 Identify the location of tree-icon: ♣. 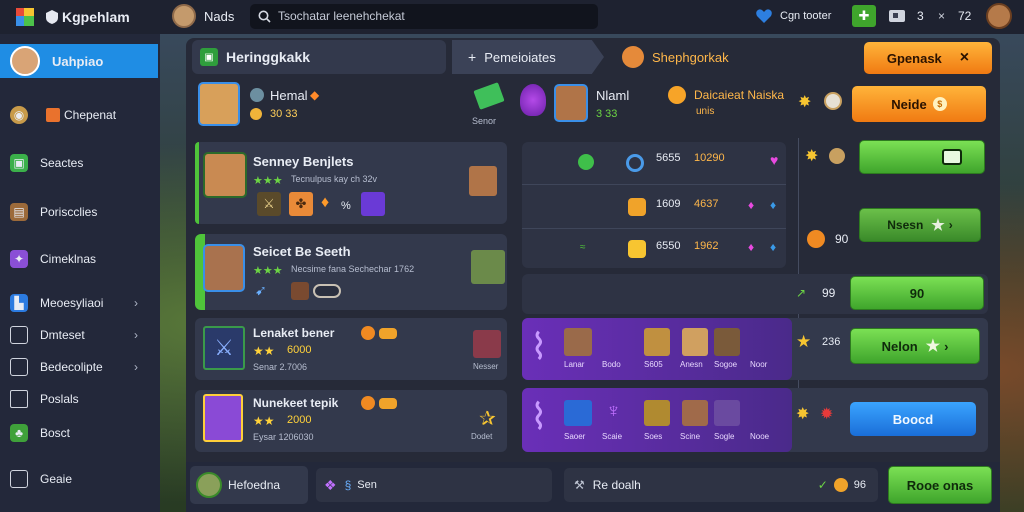
(19, 433).